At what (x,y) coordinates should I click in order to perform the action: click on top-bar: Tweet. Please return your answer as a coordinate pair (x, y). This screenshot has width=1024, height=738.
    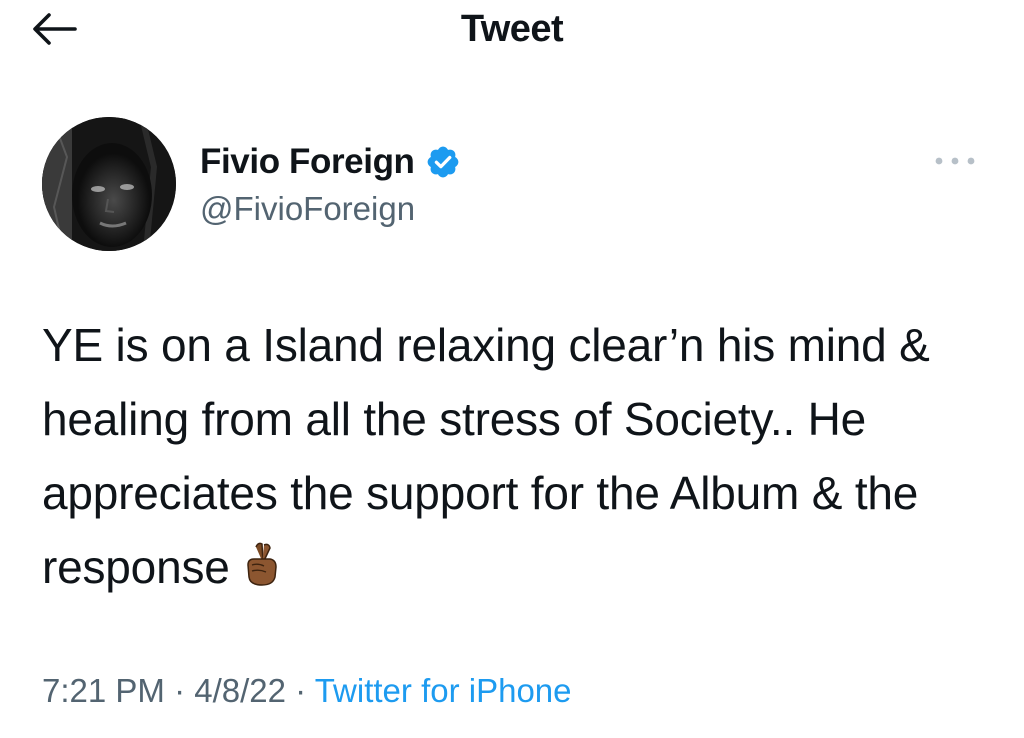
    Looking at the image, I should click on (512, 30).